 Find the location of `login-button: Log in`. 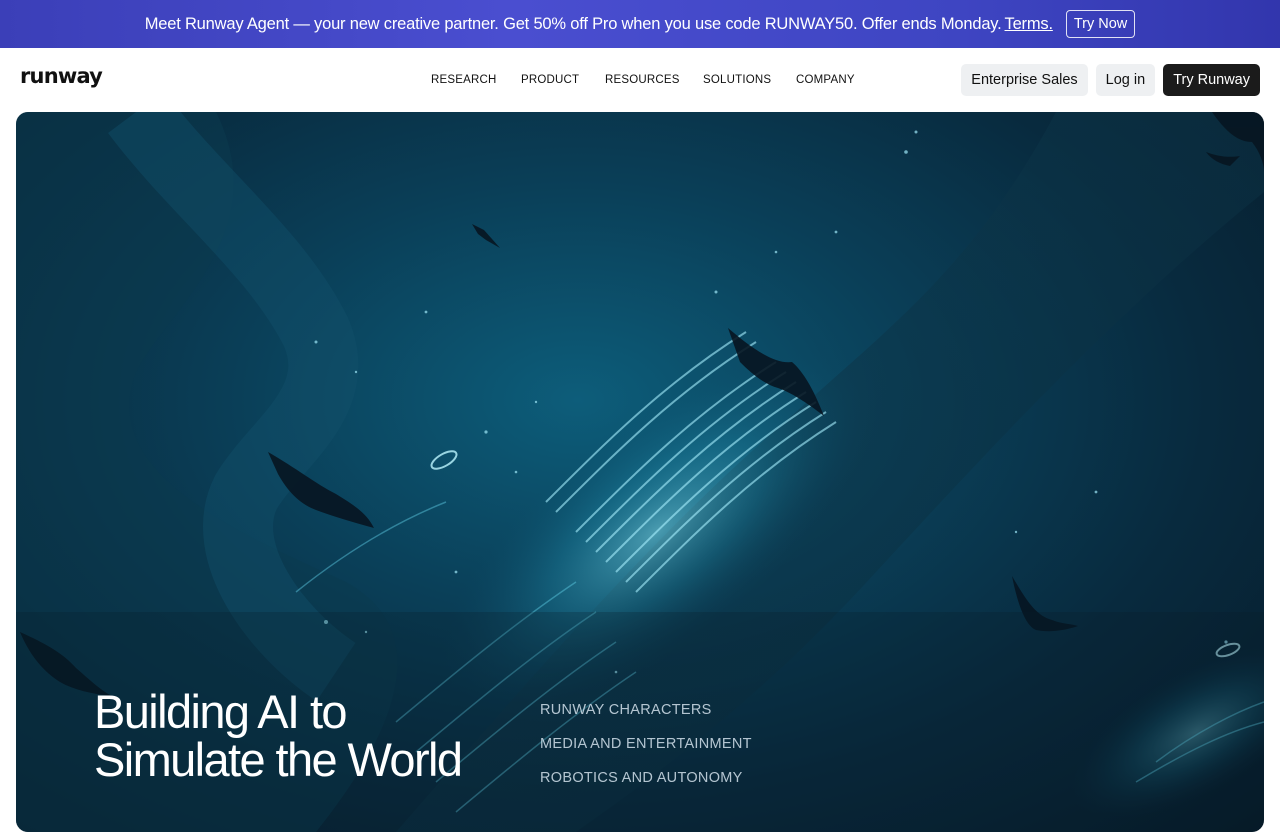

login-button: Log in is located at coordinates (1125, 80).